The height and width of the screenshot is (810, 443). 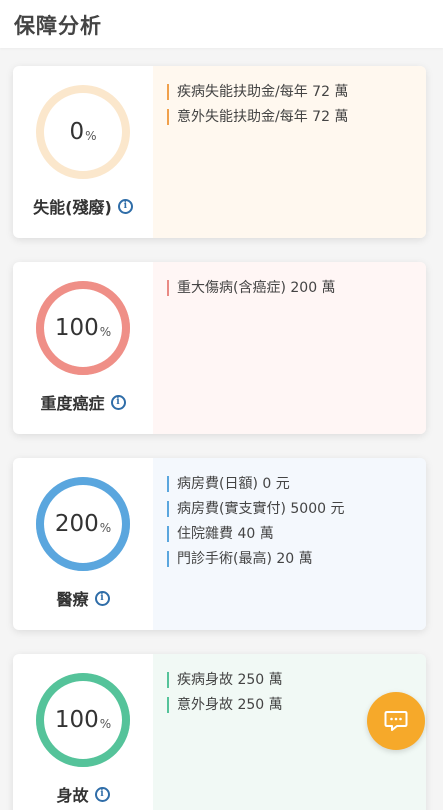 I want to click on category-label: 重度癌症 i, so click(x=83, y=402).